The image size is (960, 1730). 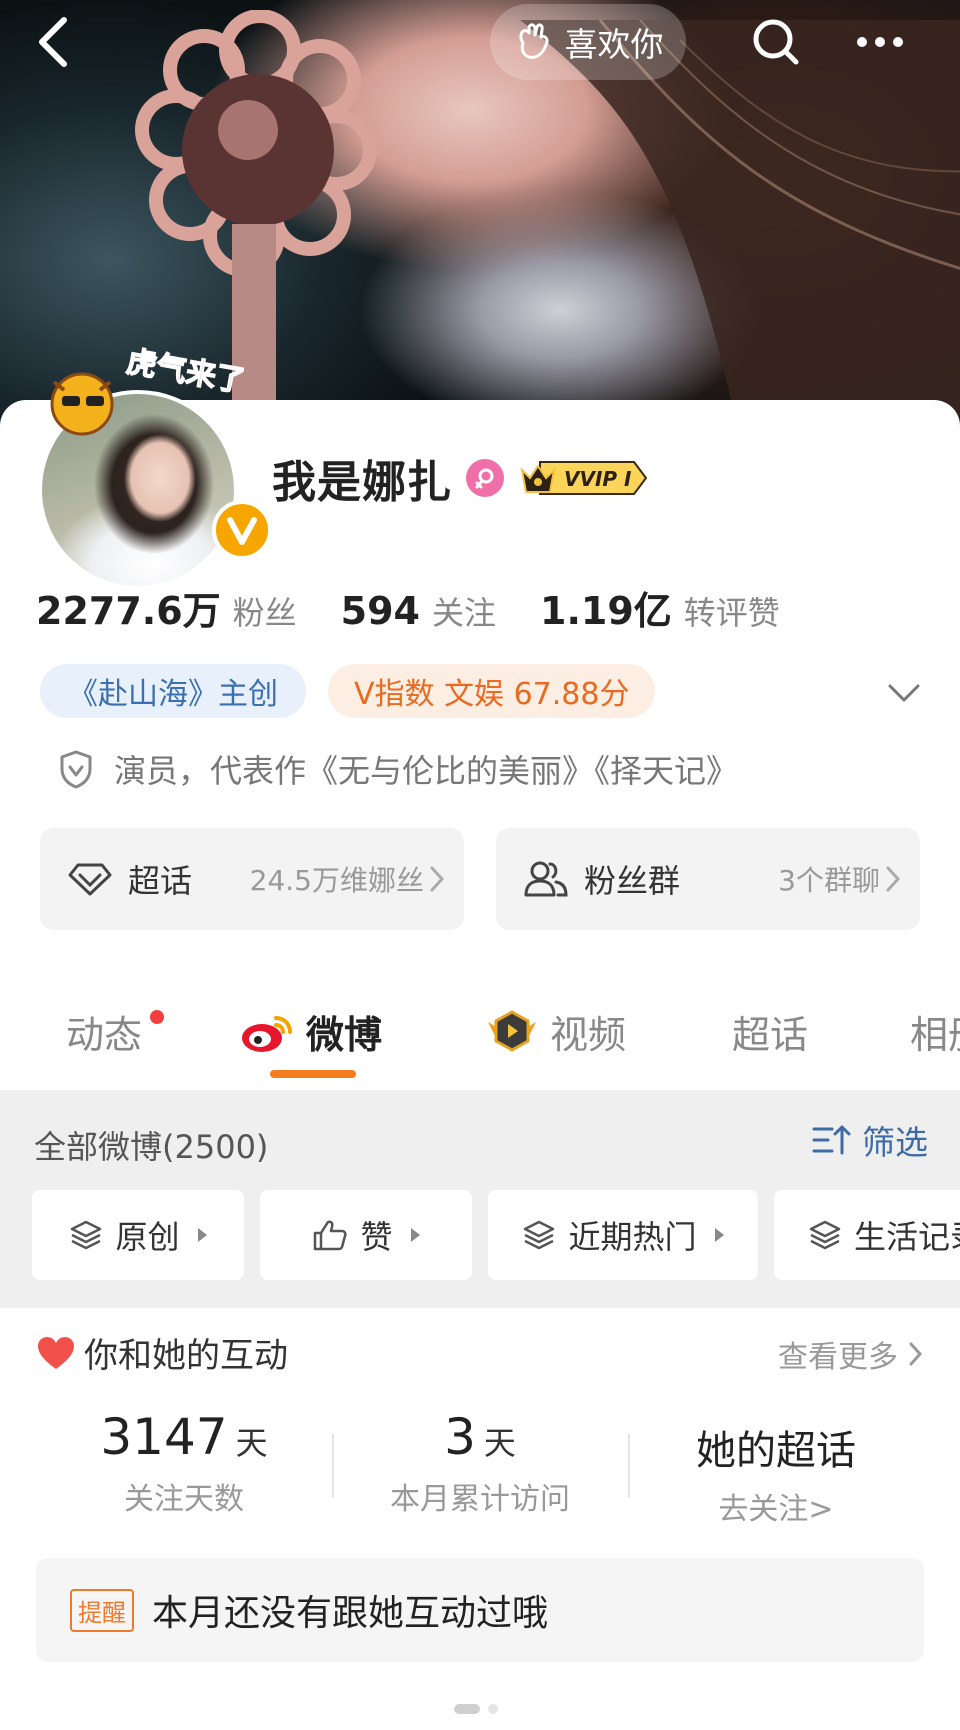 I want to click on vvip-label: VVIP I, so click(x=598, y=479).